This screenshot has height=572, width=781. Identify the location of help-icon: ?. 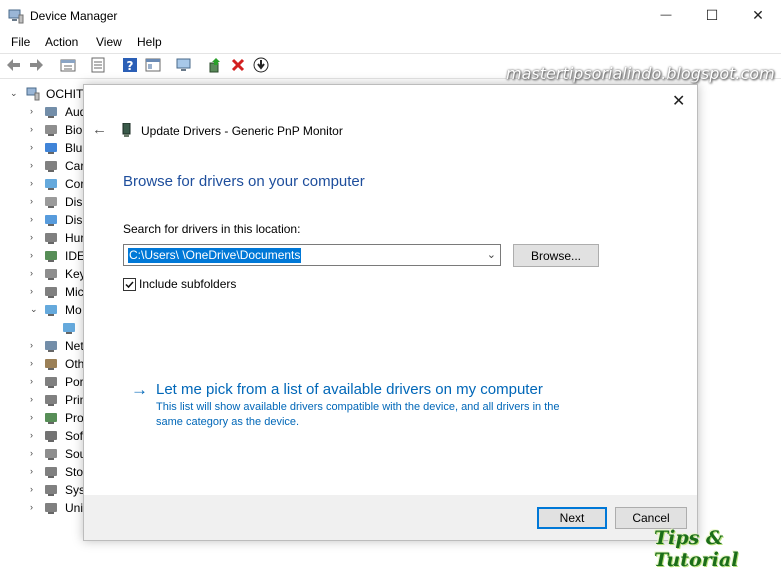
(130, 65).